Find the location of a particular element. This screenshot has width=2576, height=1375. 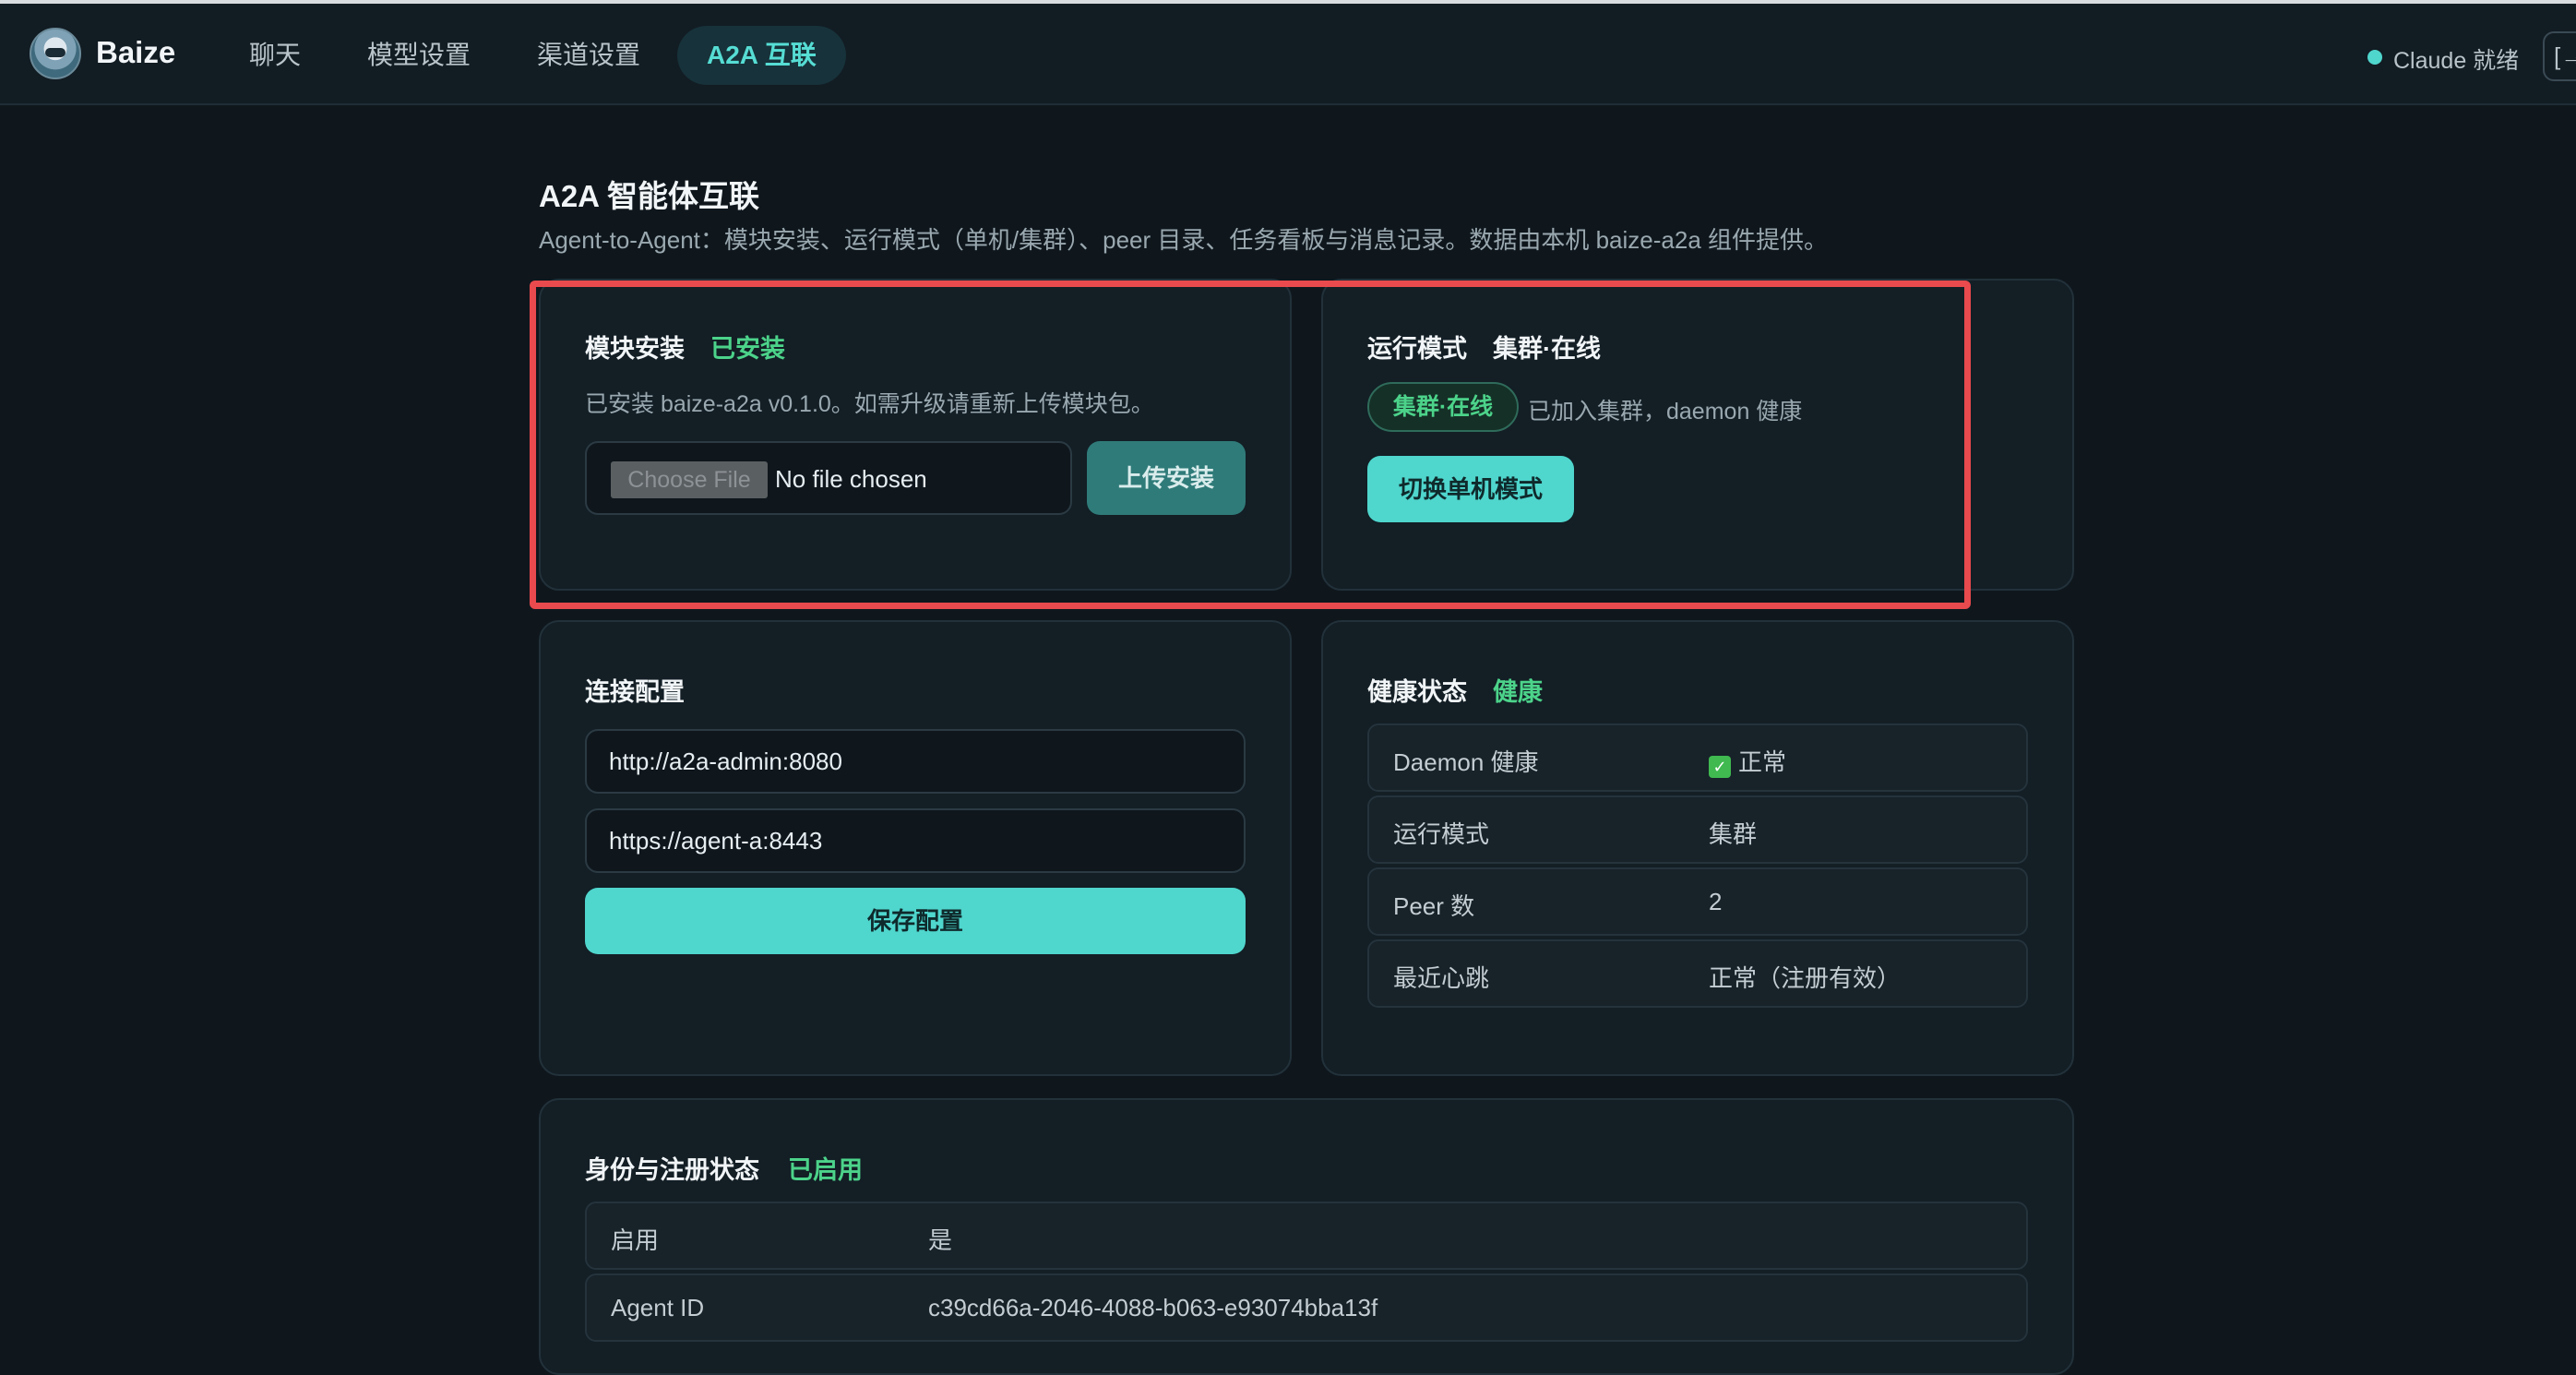

file-status: No file chosen is located at coordinates (851, 479).